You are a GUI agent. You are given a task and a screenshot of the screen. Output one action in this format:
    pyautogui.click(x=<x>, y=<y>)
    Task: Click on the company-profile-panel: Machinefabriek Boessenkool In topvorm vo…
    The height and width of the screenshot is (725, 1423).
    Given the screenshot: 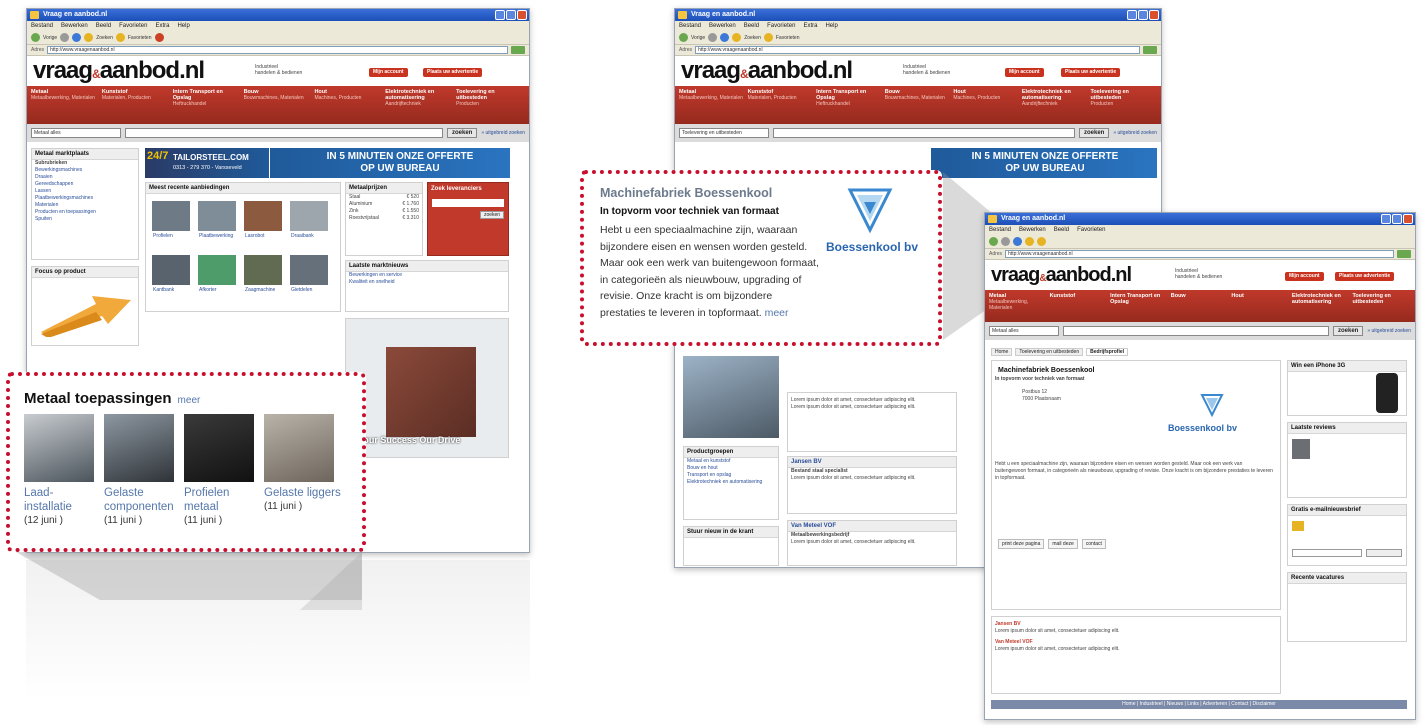 What is the action you would take?
    pyautogui.click(x=1136, y=485)
    